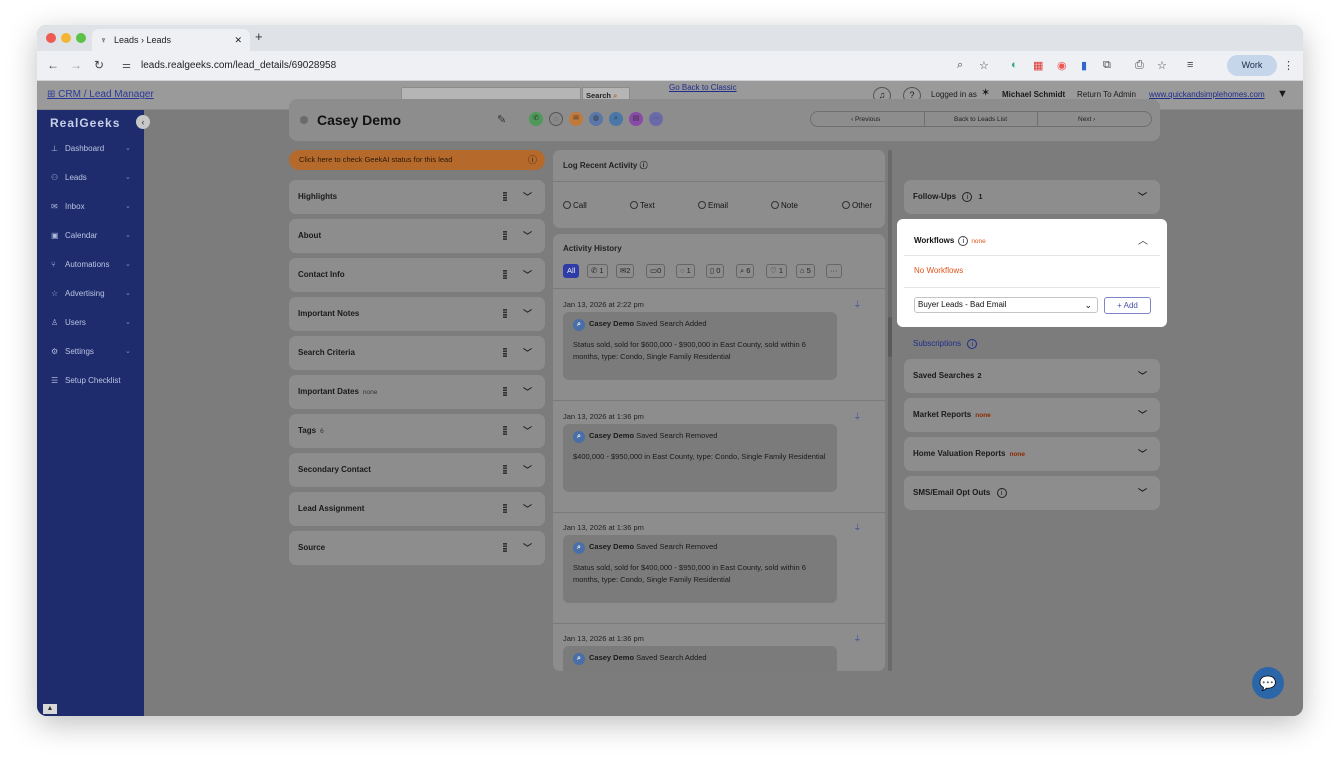 This screenshot has width=1340, height=765. I want to click on close-window-button, so click(51, 38).